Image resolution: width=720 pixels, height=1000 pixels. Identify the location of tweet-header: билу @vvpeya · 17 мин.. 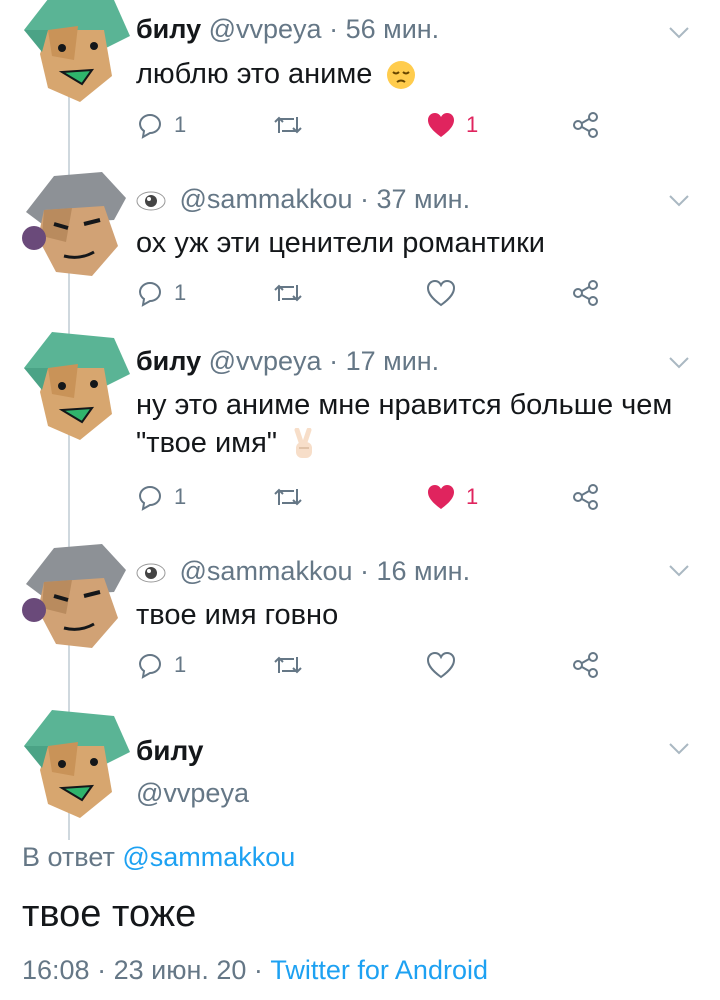
(287, 361).